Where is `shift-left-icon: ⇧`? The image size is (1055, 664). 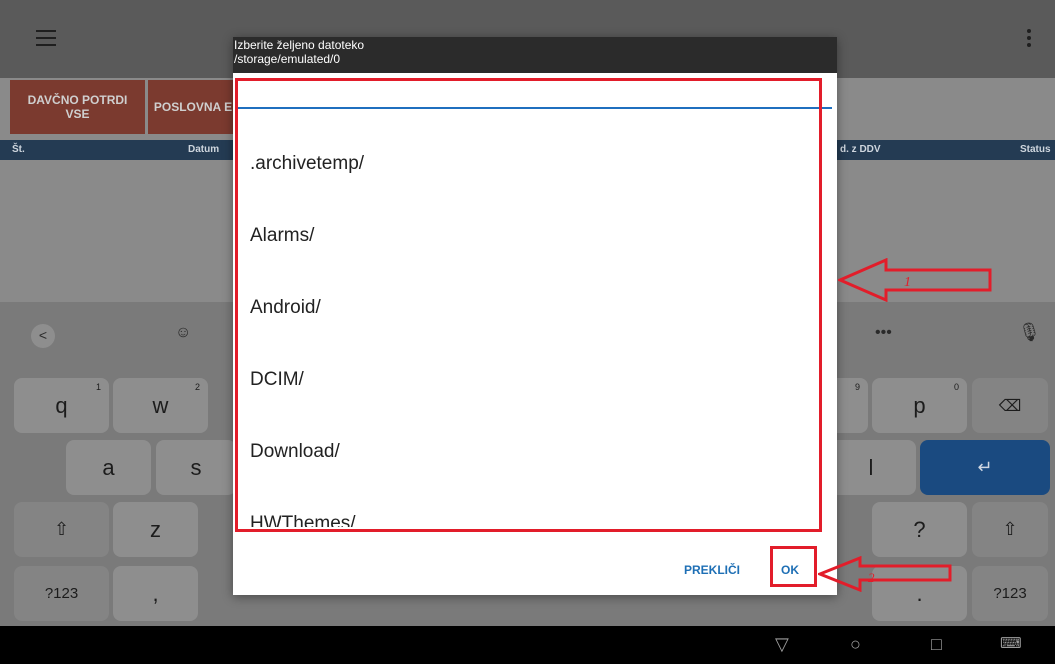
shift-left-icon: ⇧ is located at coordinates (61, 529).